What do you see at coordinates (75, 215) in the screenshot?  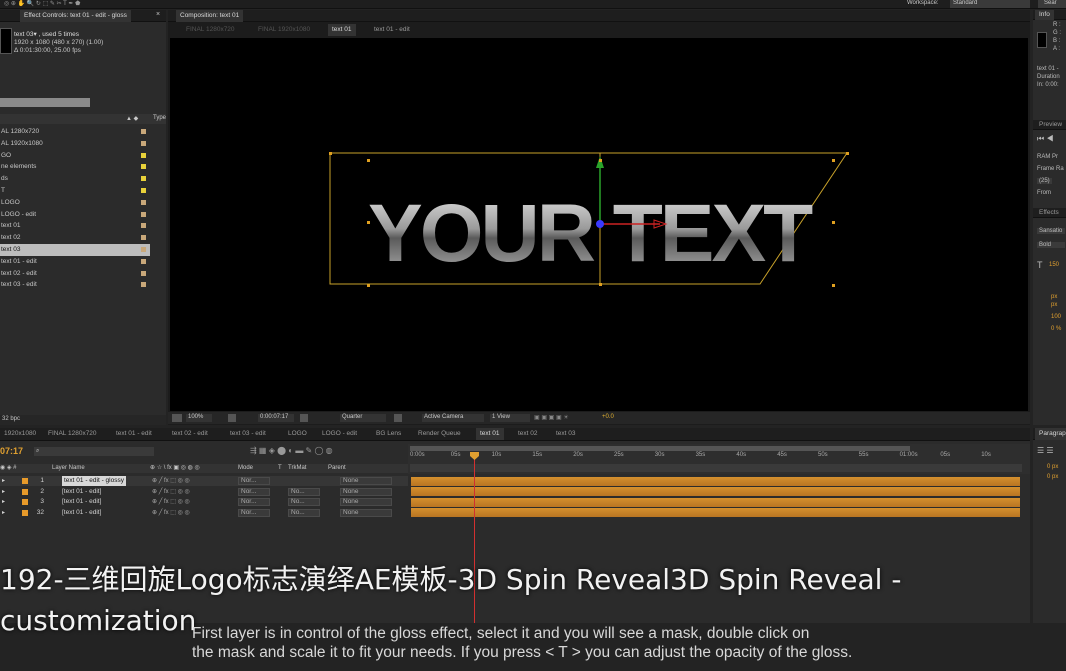 I see `project-item: LOGO - edit` at bounding box center [75, 215].